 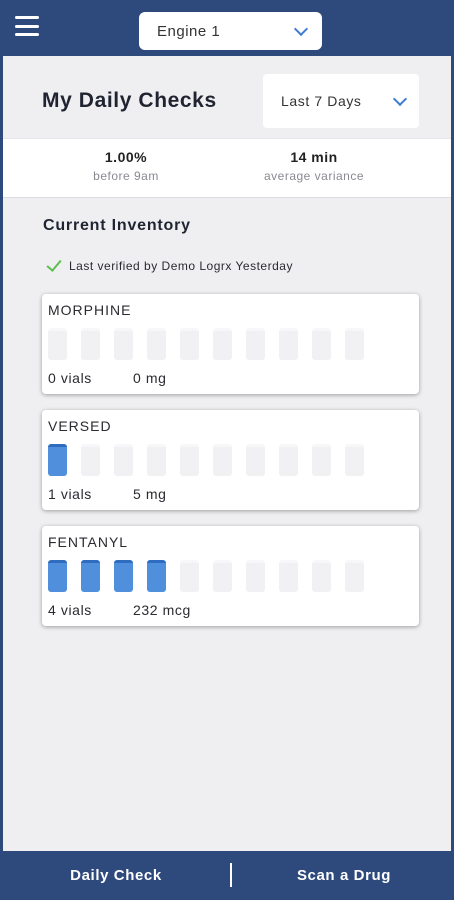 I want to click on stat-before-9am: 1.00% before 9am, so click(x=126, y=166).